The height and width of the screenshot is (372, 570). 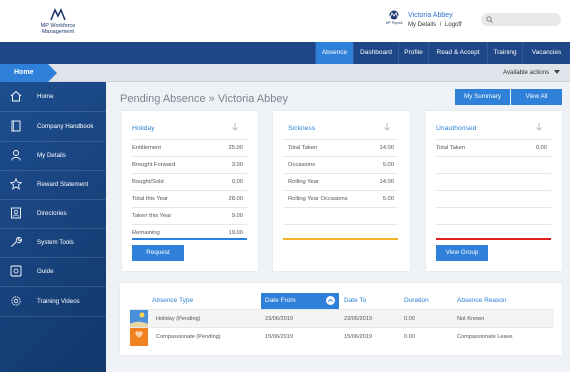 I want to click on sidebar-item-directories: Directories, so click(x=53, y=213).